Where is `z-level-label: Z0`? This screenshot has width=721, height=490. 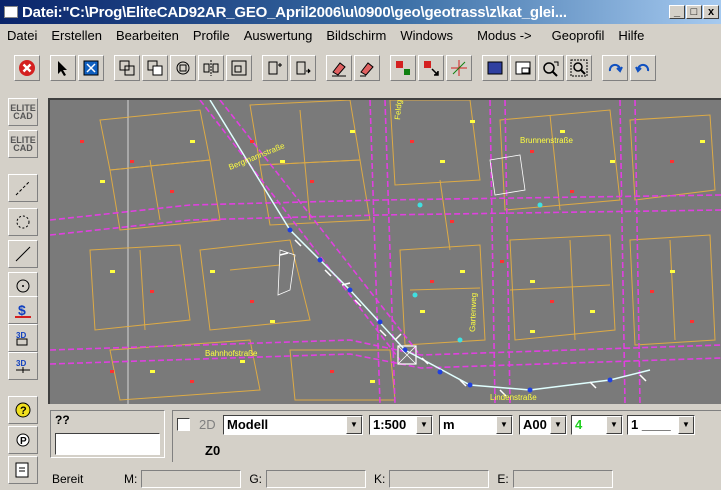 z-level-label: Z0 is located at coordinates (213, 450).